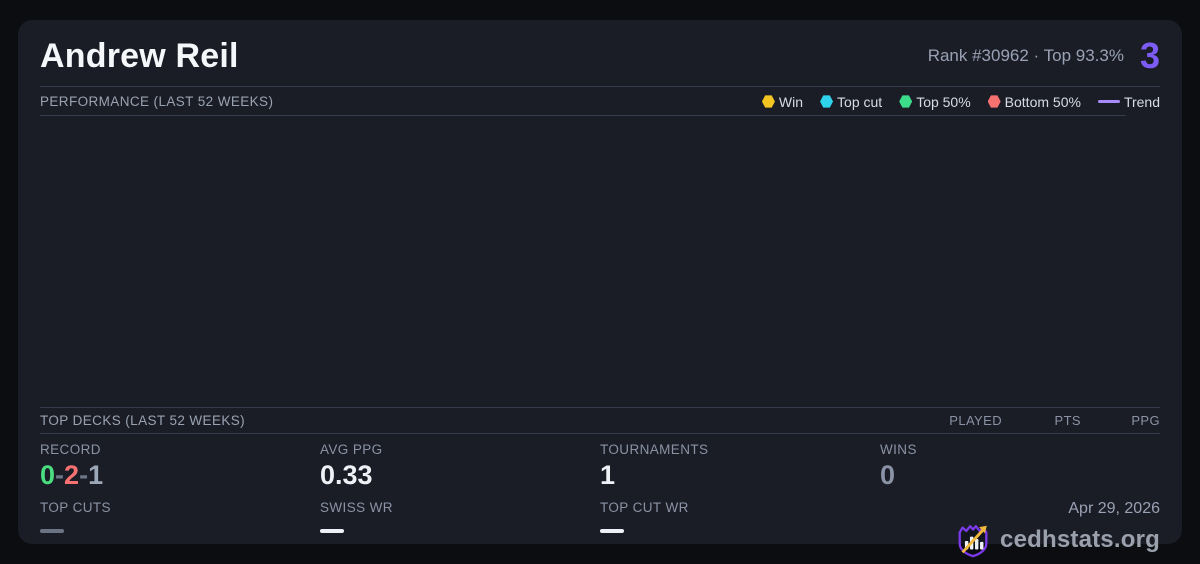 This screenshot has height=564, width=1200. I want to click on stat-top-cut-wr: TOP CUT WR, so click(740, 529).